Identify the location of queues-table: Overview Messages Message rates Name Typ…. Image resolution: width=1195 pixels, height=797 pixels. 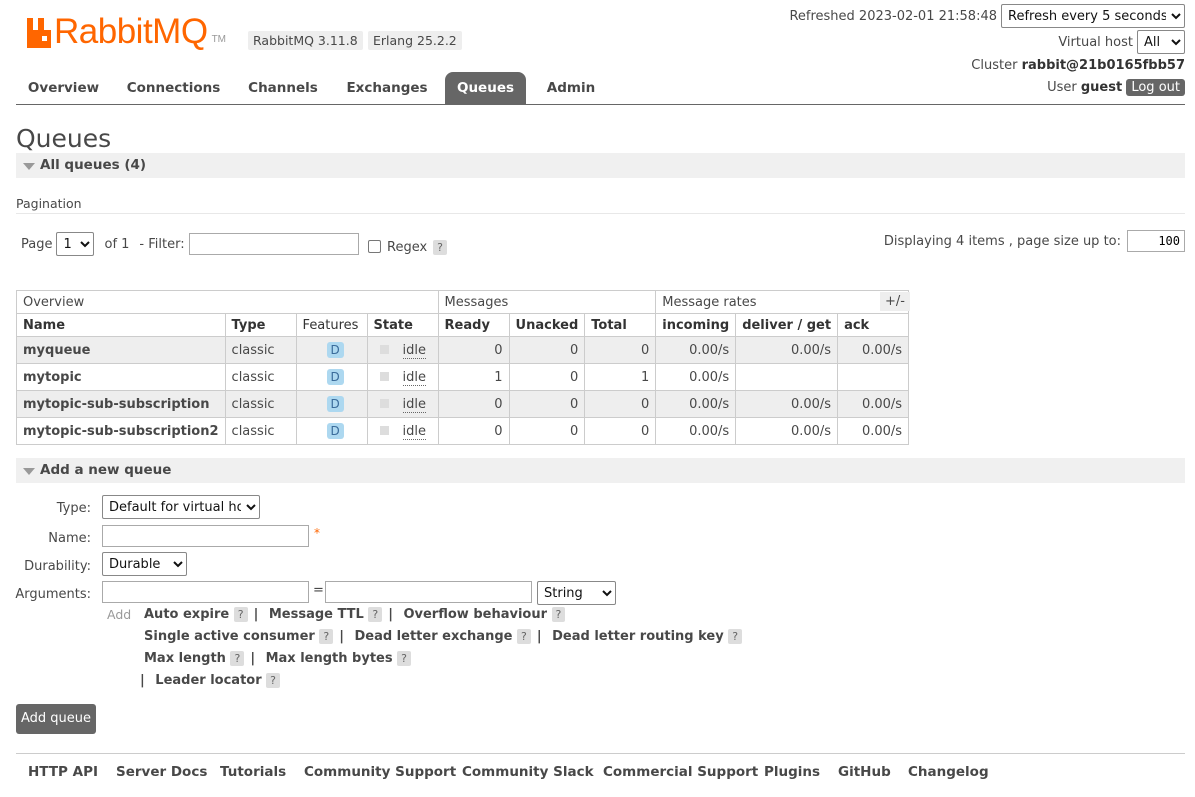
(463, 367).